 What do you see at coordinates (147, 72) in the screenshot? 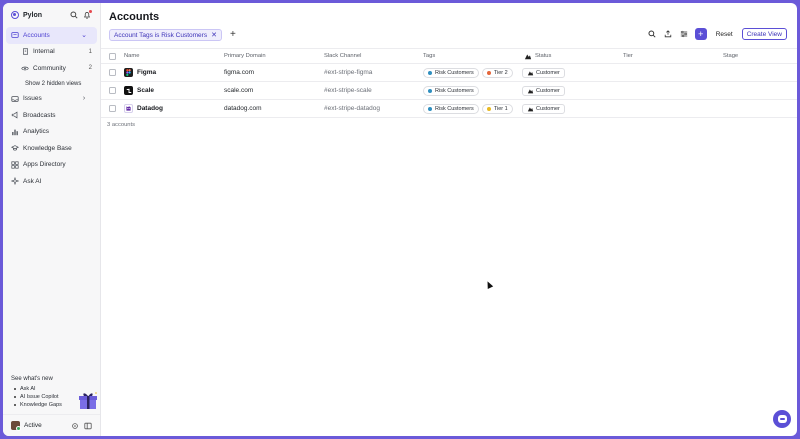
I see `account-name: Figma` at bounding box center [147, 72].